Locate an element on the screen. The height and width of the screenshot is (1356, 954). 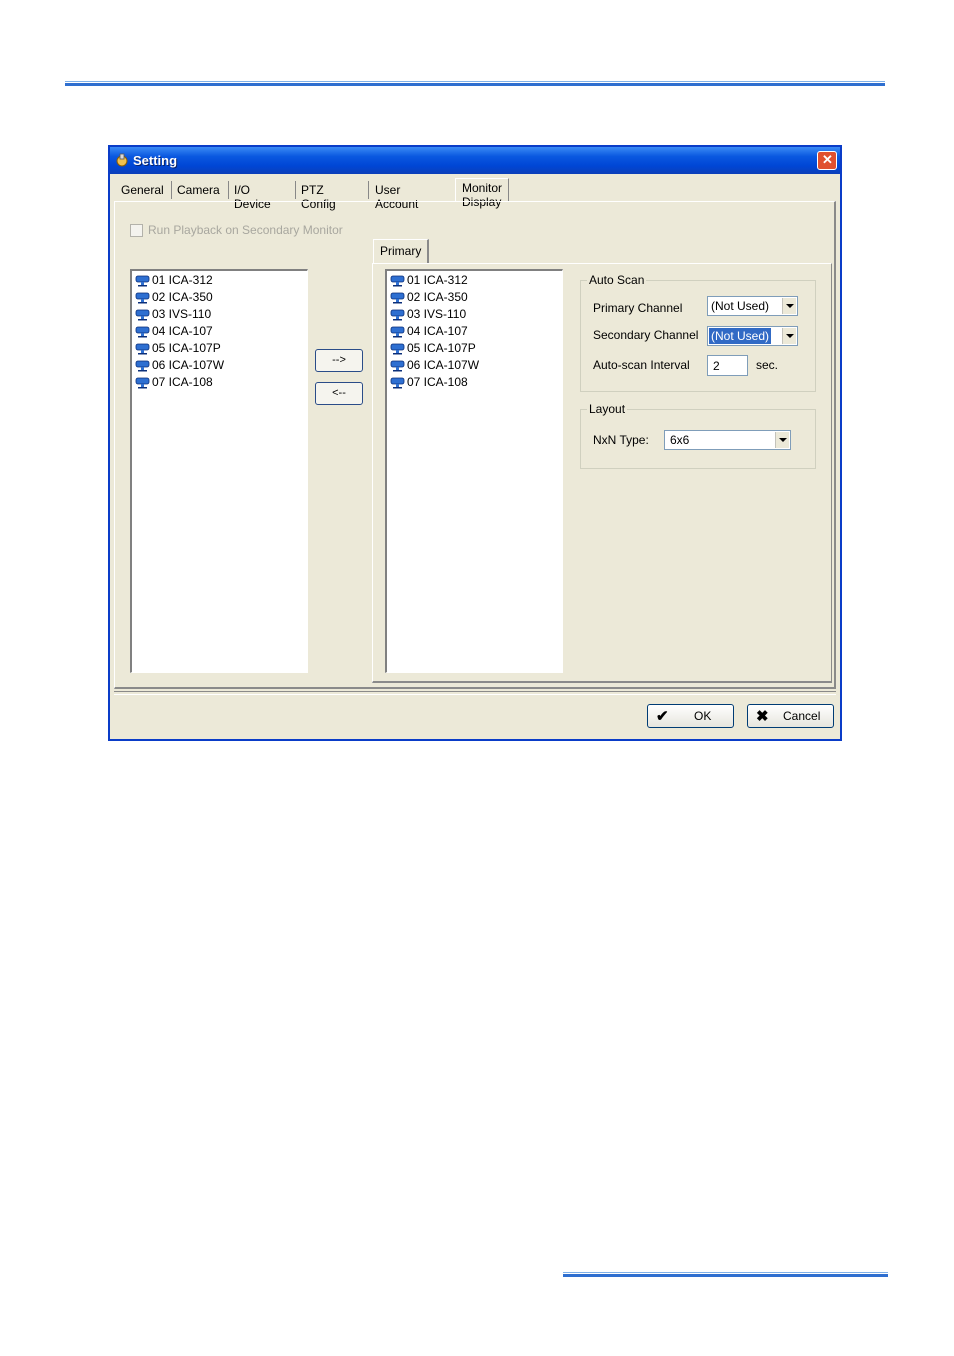
auto-scan-title: Auto Scan is located at coordinates (617, 280).